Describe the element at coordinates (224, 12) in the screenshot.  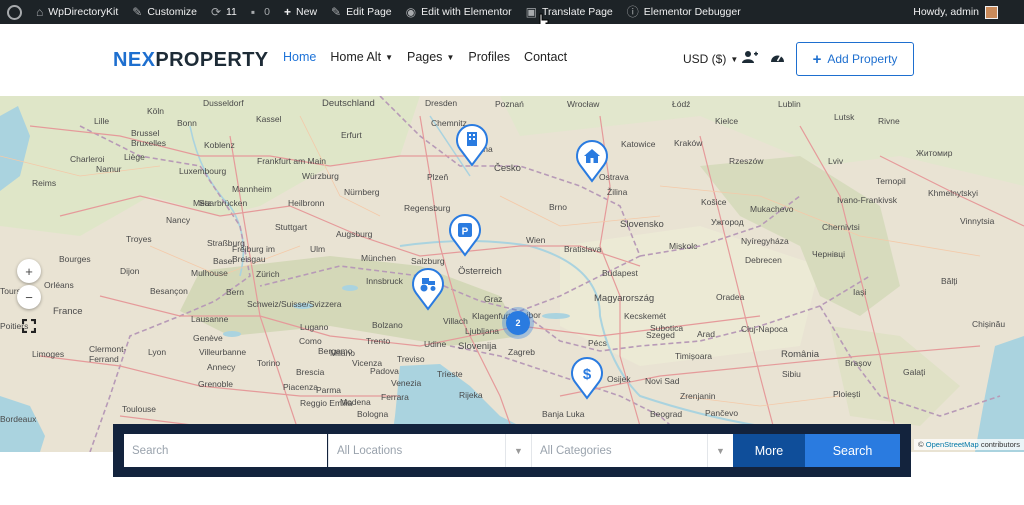
I see `updates-link: ⟳ 11` at that location.